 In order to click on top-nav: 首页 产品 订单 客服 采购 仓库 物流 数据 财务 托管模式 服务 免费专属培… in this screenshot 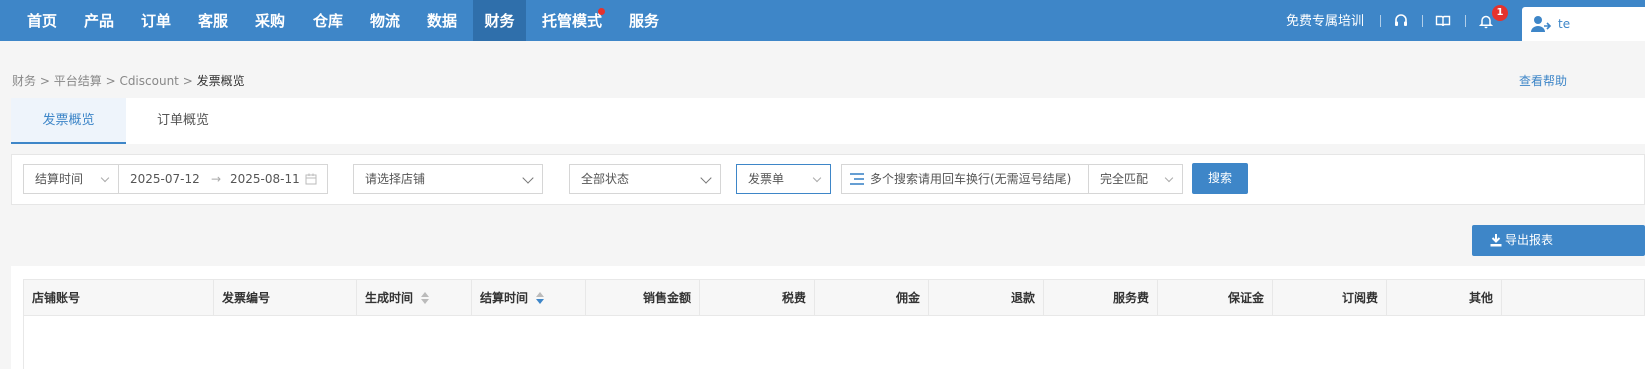, I will do `click(822, 20)`.